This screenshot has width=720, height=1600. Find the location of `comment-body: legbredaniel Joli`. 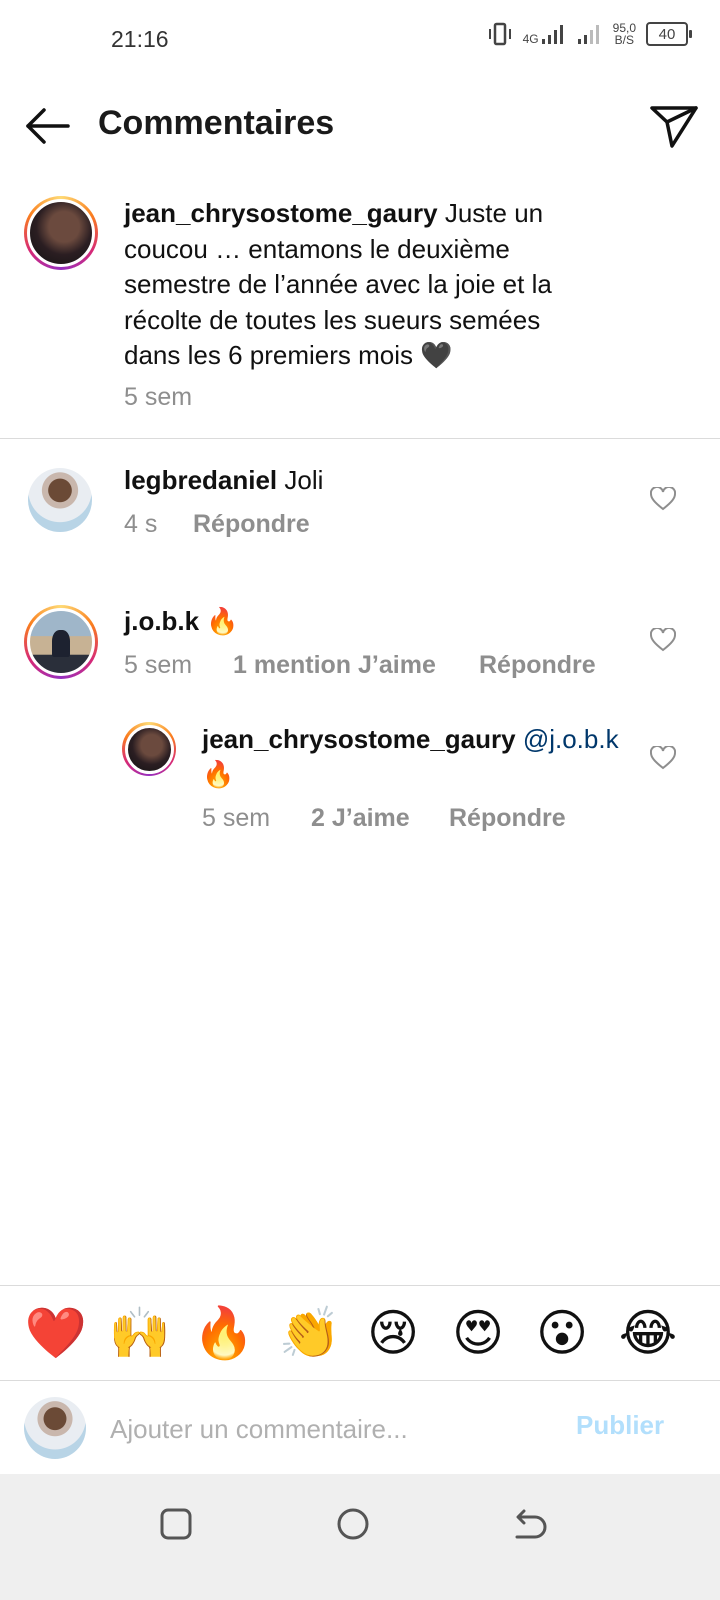

comment-body: legbredaniel Joli is located at coordinates (223, 480).